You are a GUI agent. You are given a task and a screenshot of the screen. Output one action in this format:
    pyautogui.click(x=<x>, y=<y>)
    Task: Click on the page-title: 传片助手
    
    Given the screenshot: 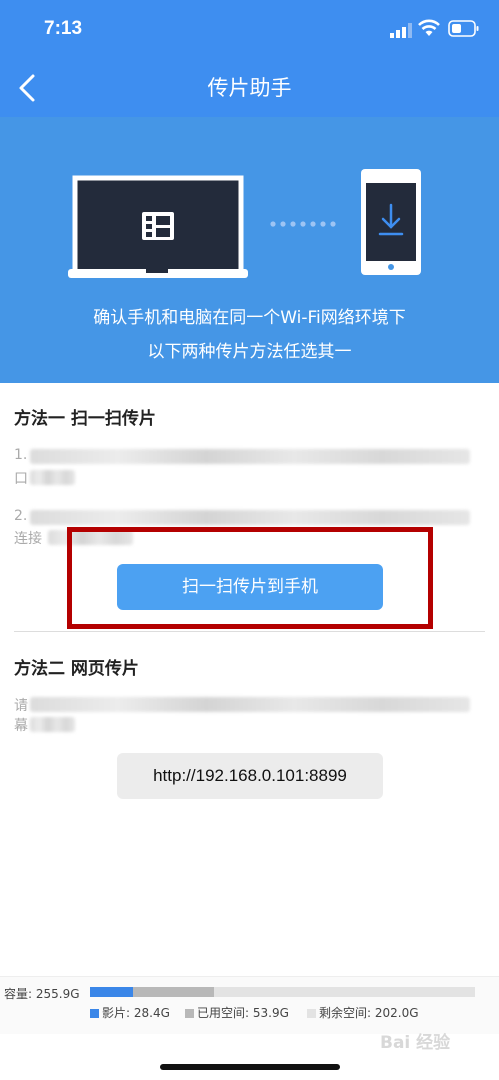 What is the action you would take?
    pyautogui.click(x=249, y=88)
    